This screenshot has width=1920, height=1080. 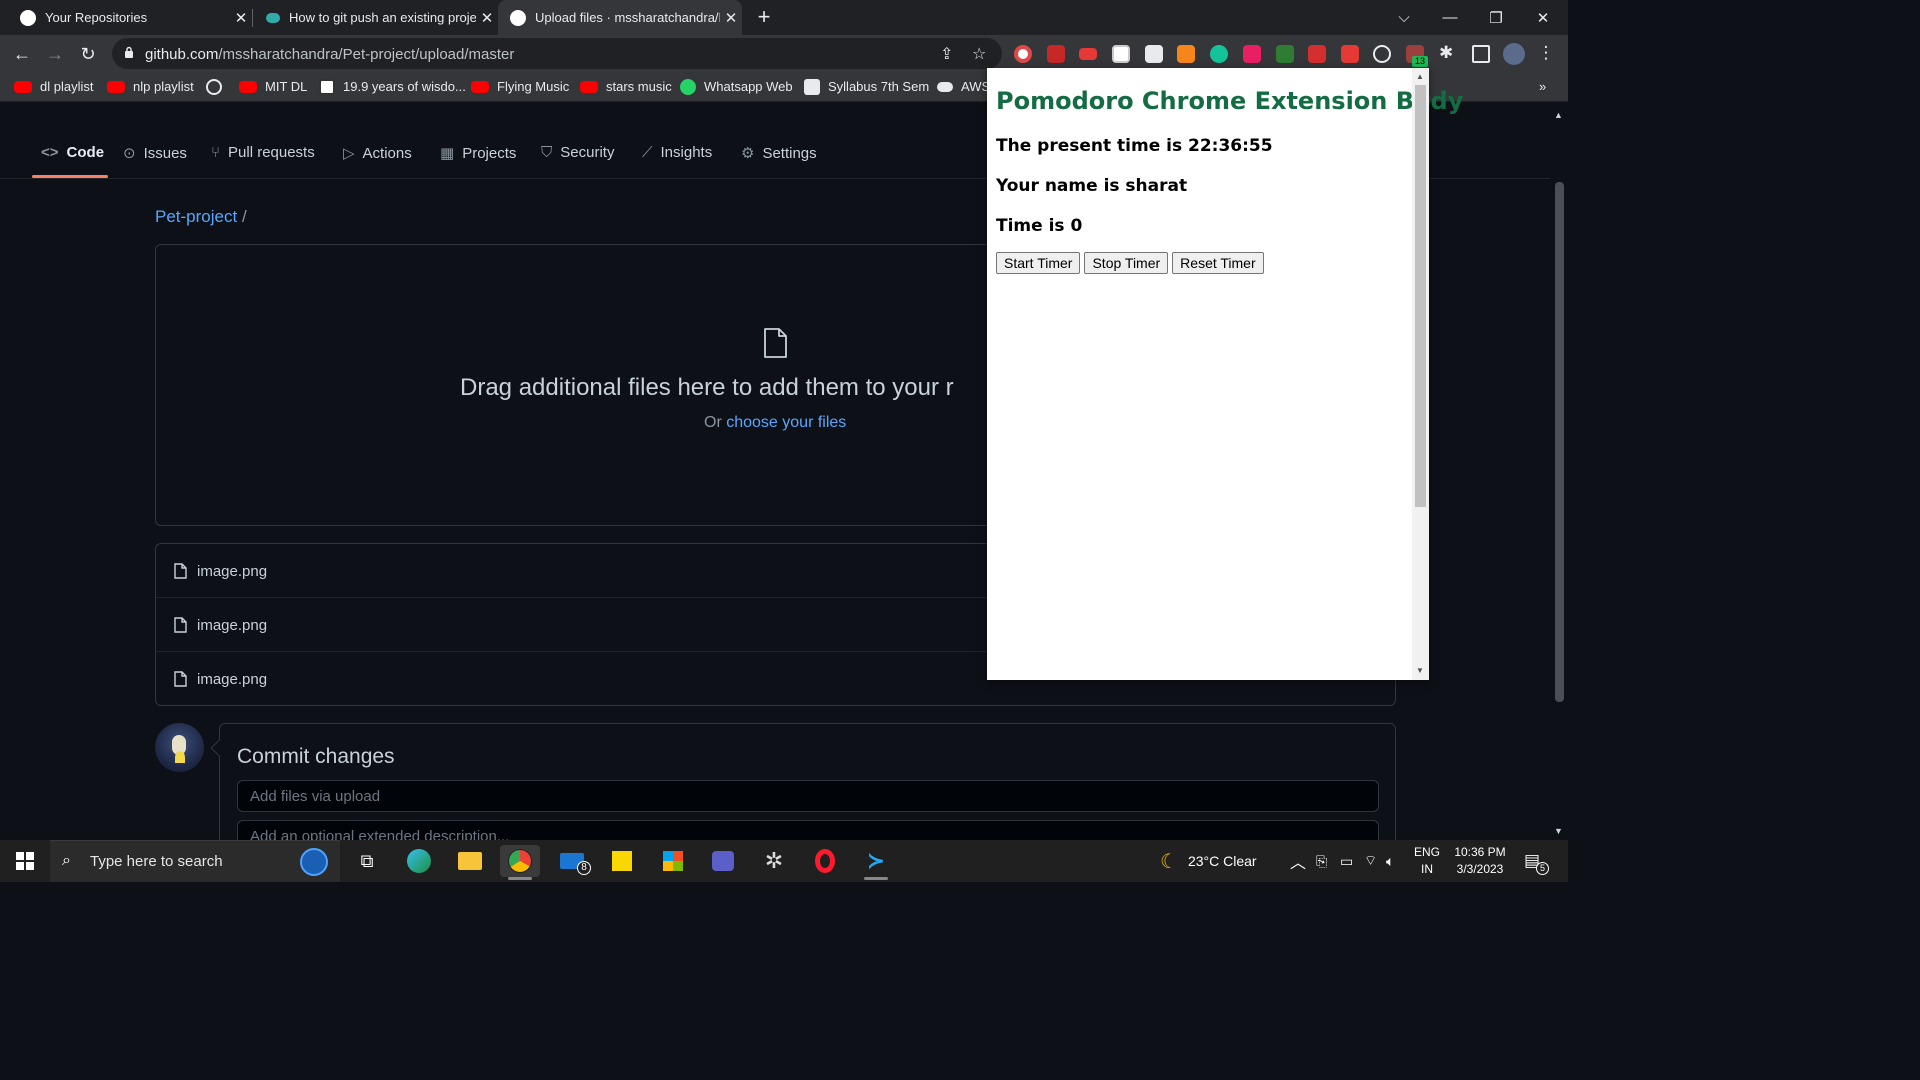 What do you see at coordinates (979, 54) in the screenshot?
I see `bookmark-star-icon: ☆` at bounding box center [979, 54].